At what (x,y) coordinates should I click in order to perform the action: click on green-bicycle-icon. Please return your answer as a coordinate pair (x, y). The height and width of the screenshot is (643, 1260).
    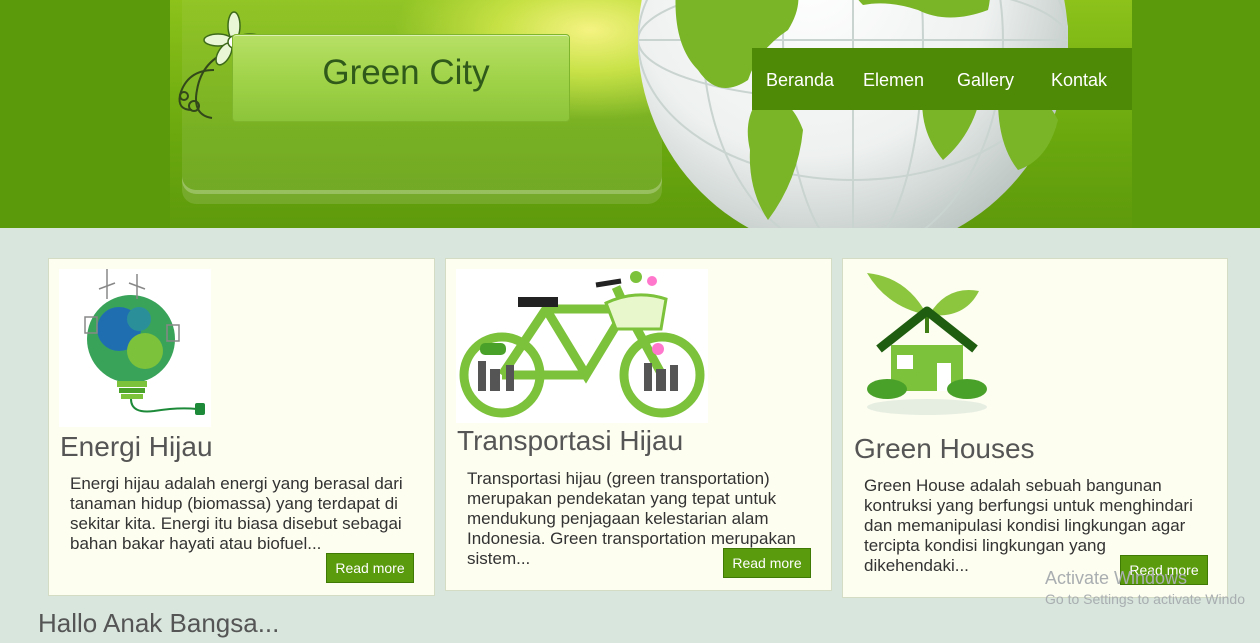
    Looking at the image, I should click on (582, 346).